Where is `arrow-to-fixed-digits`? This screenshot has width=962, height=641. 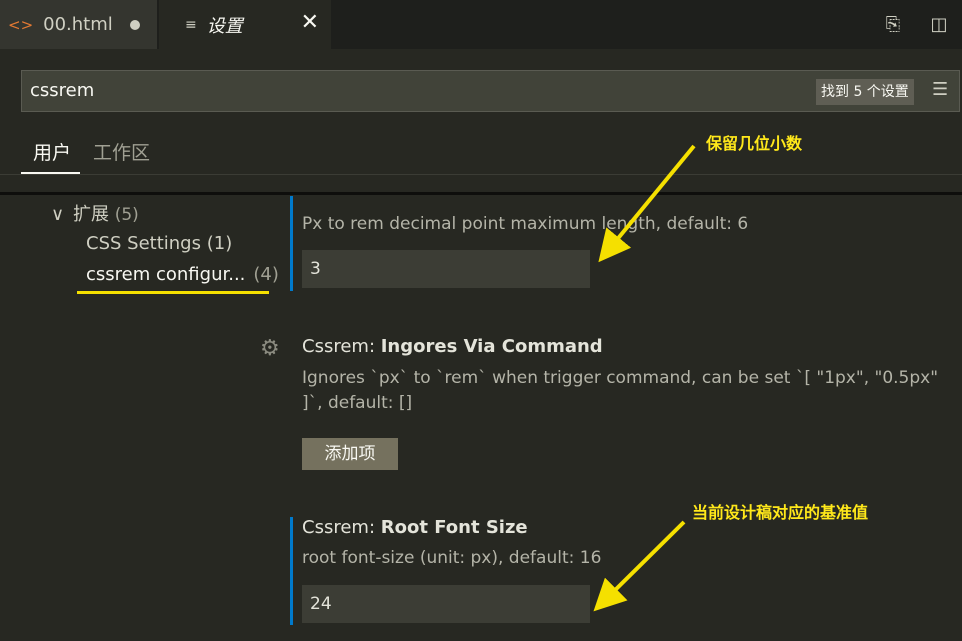
arrow-to-fixed-digits is located at coordinates (647, 203).